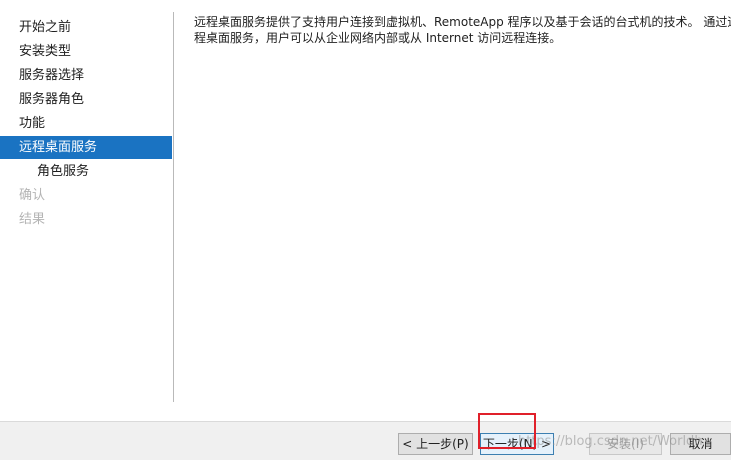 The width and height of the screenshot is (731, 460). What do you see at coordinates (86, 75) in the screenshot?
I see `nav-item-server-selection: 服务器选择` at bounding box center [86, 75].